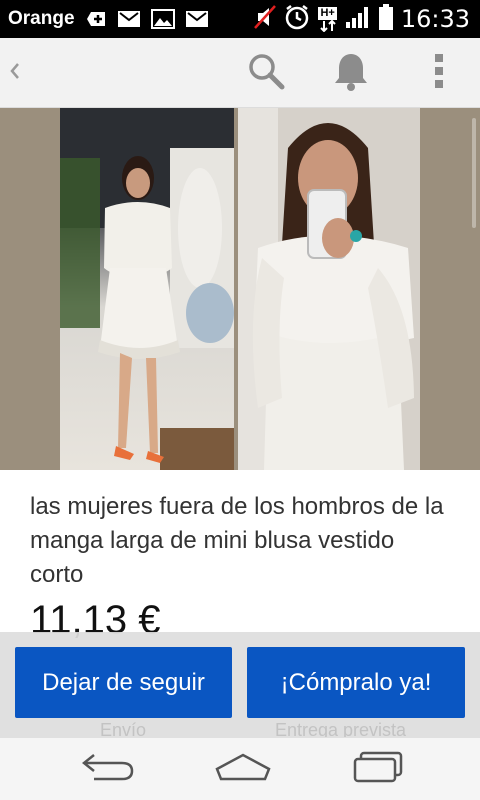  Describe the element at coordinates (123, 682) in the screenshot. I see `unfollow-button: Dejar de seguir` at that location.